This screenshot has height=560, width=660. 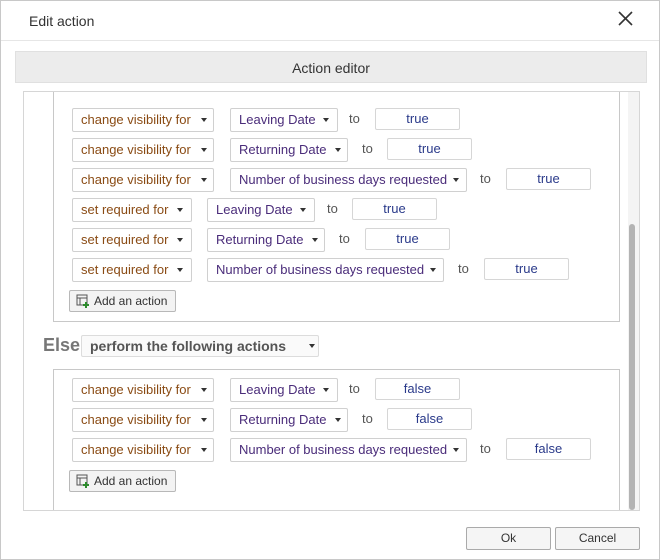 I want to click on cancel-button: Cancel, so click(x=597, y=538).